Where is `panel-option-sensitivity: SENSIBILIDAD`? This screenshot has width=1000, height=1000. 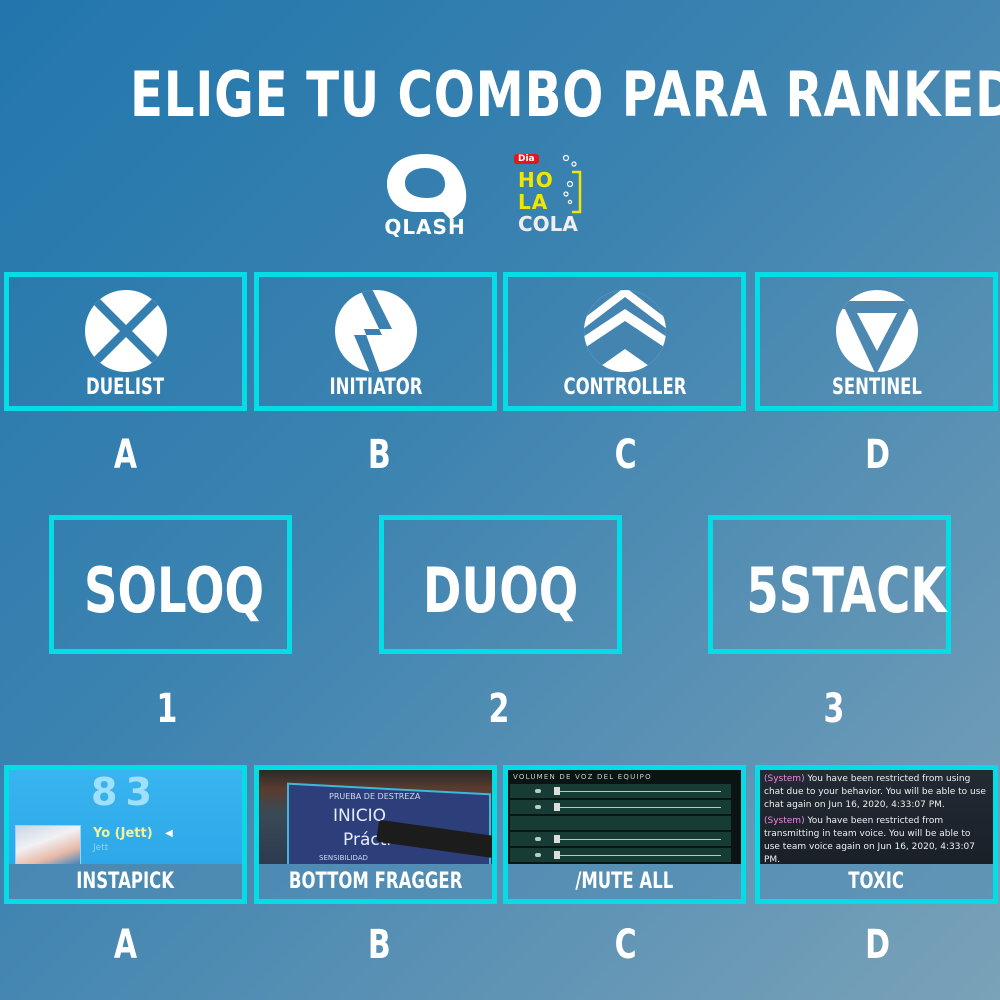
panel-option-sensitivity: SENSIBILIDAD is located at coordinates (343, 858).